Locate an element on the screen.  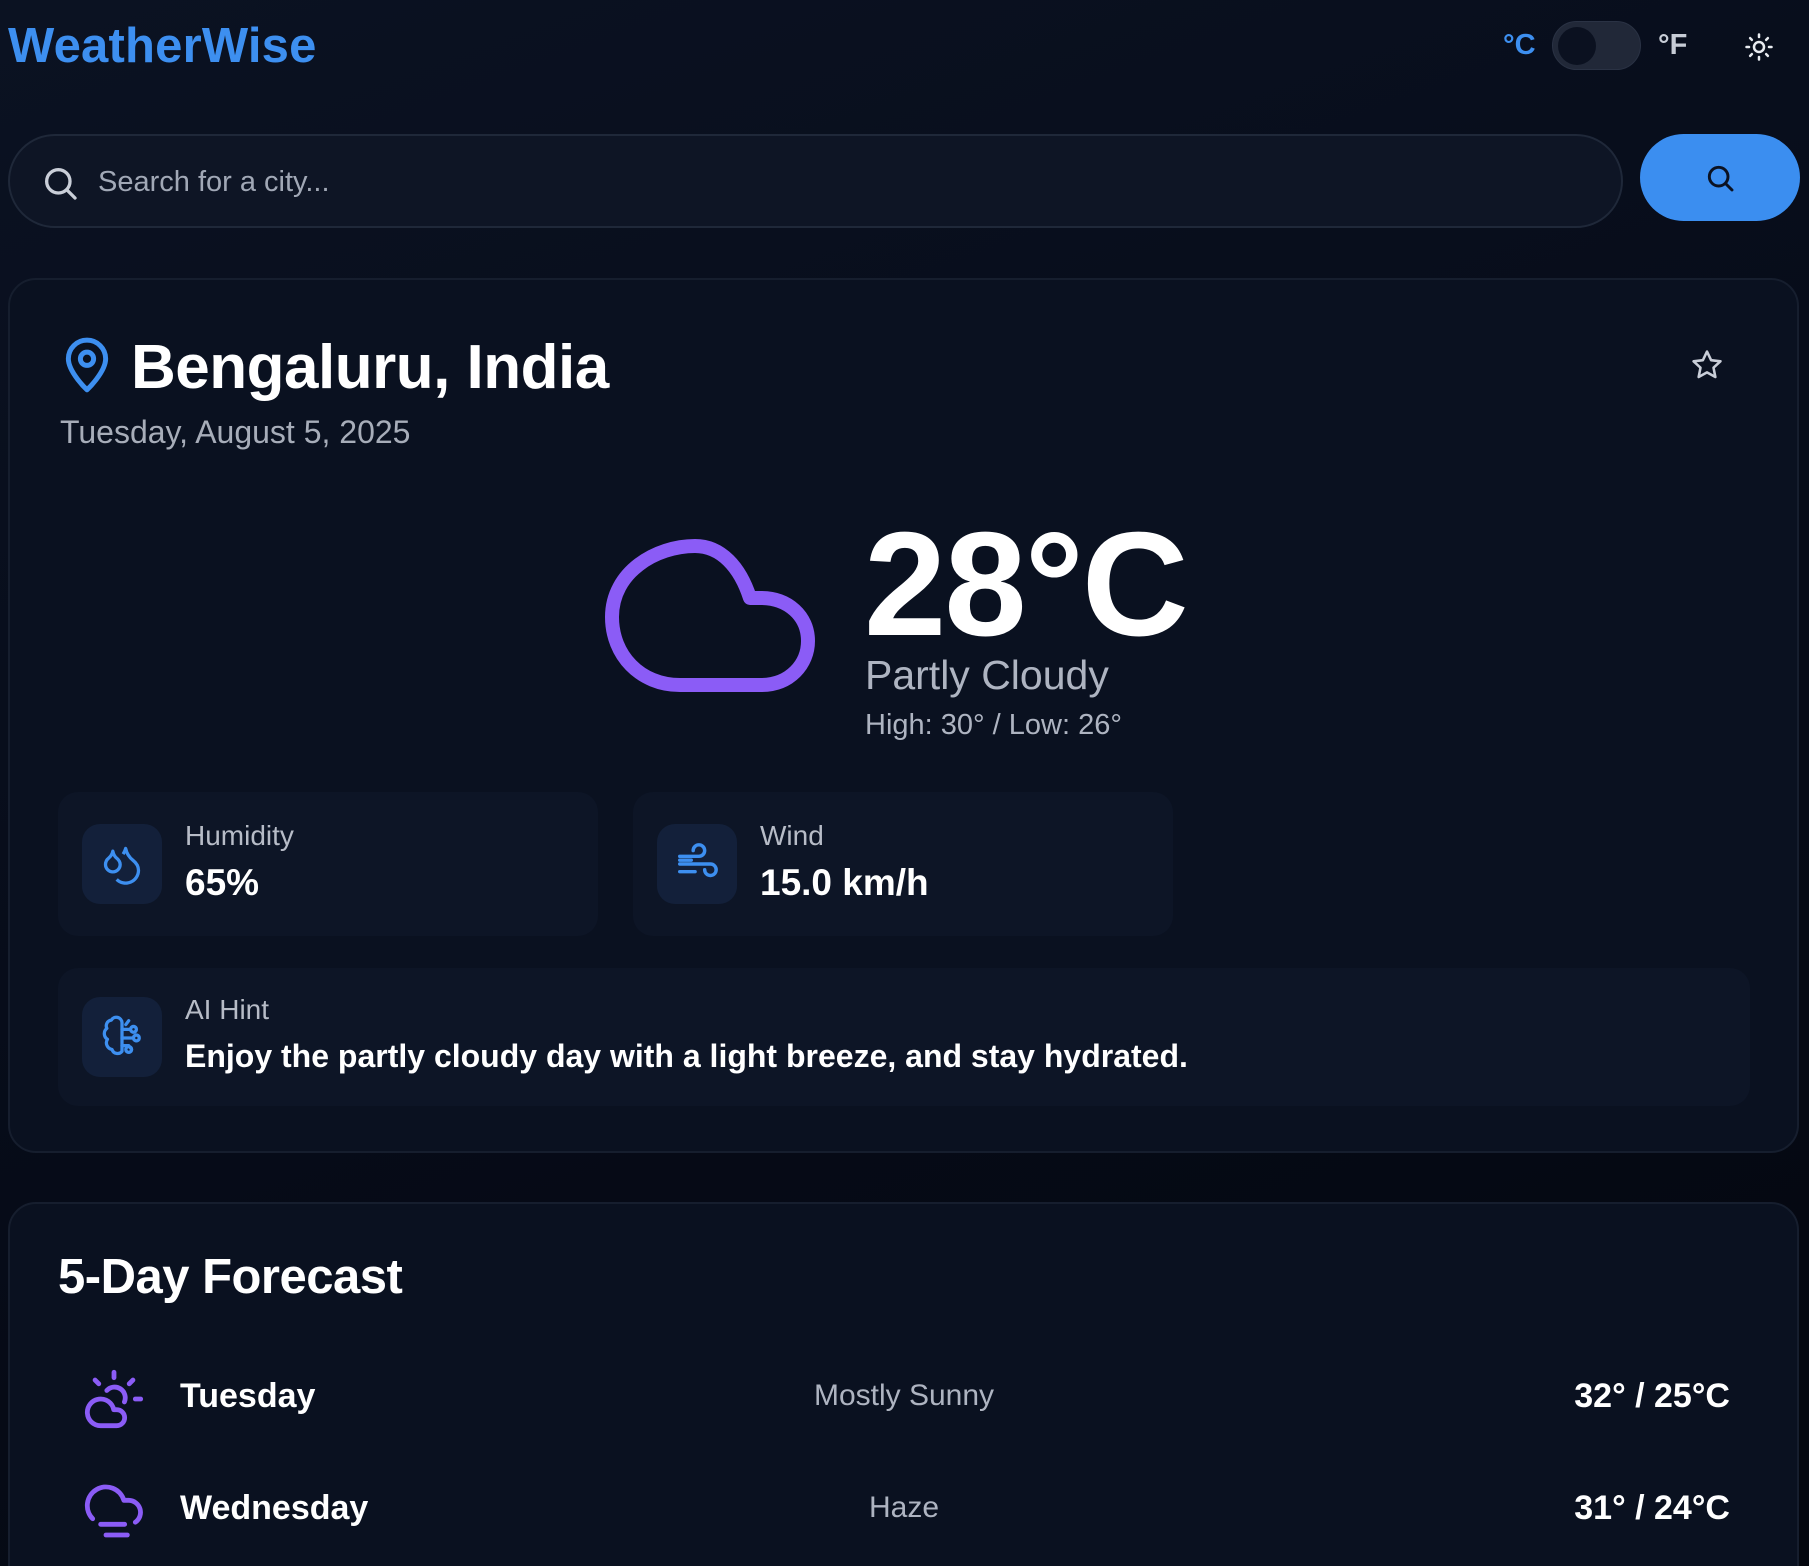
forecast-row: Wednesday Haze 31° / 24°C is located at coordinates (904, 1509).